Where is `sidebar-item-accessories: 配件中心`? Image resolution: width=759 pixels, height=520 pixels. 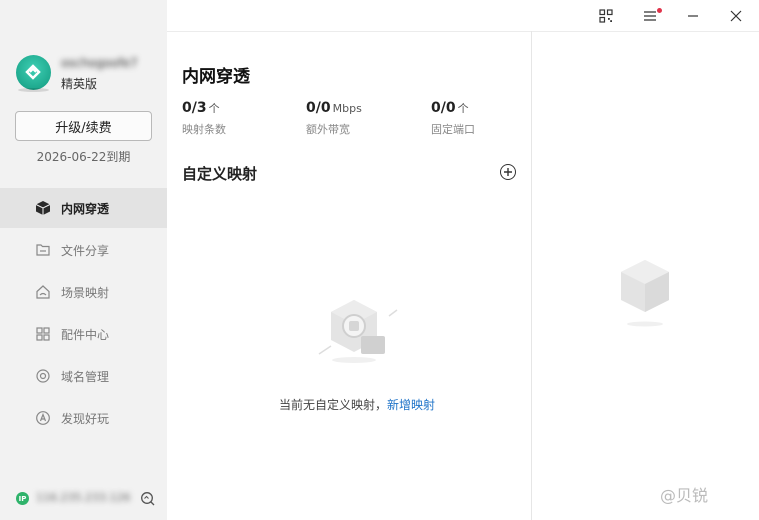 sidebar-item-accessories: 配件中心 is located at coordinates (83, 334).